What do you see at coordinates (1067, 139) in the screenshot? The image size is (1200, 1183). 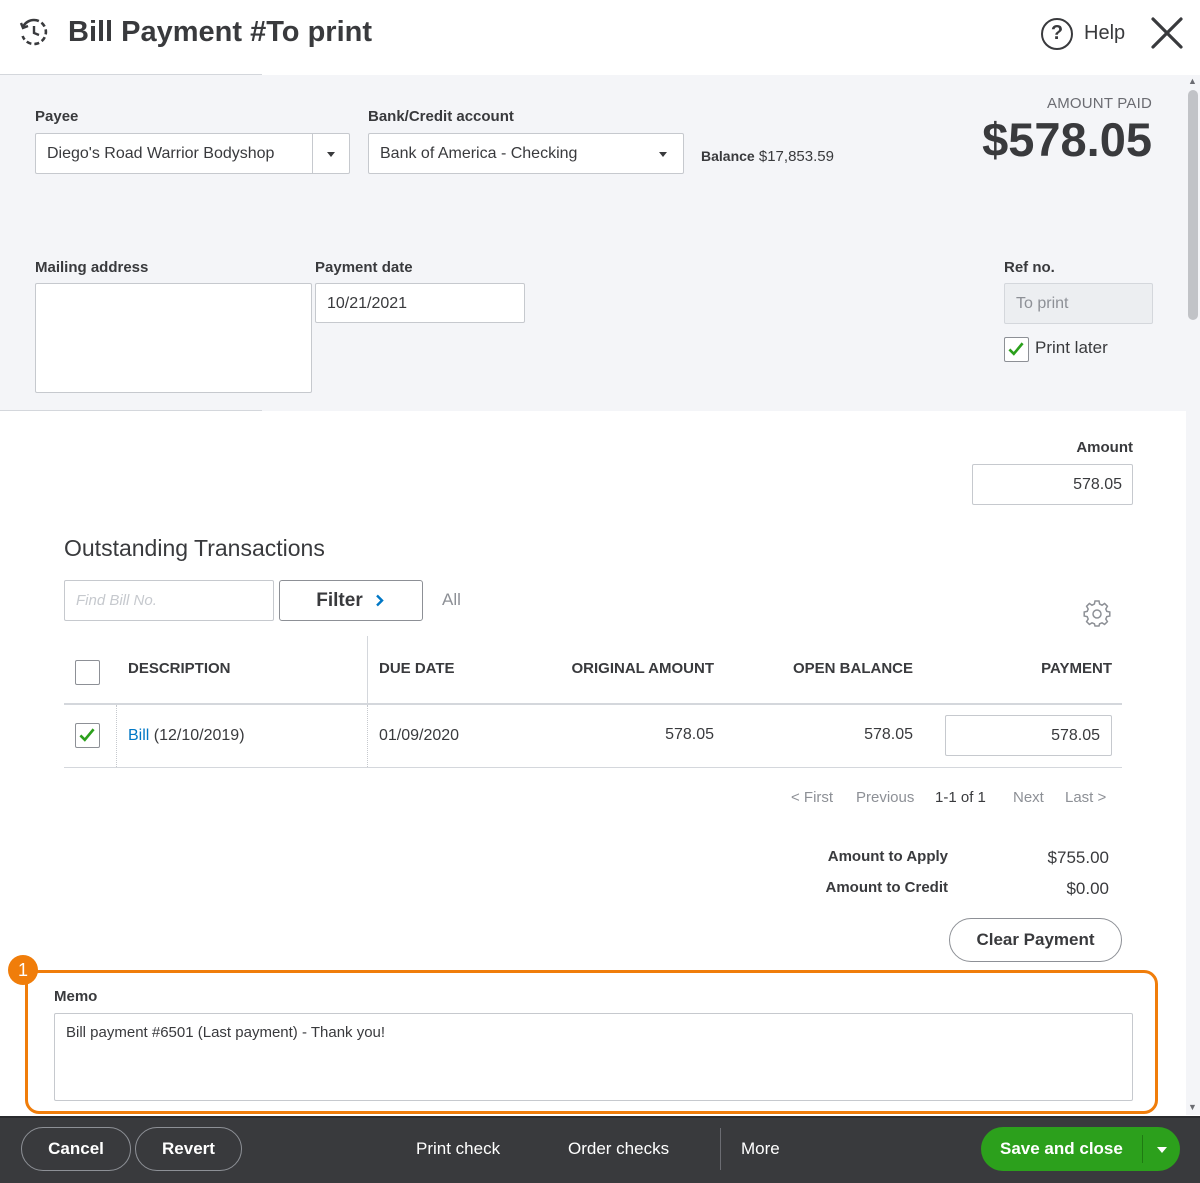 I see `amount-paid-value: $578.05` at bounding box center [1067, 139].